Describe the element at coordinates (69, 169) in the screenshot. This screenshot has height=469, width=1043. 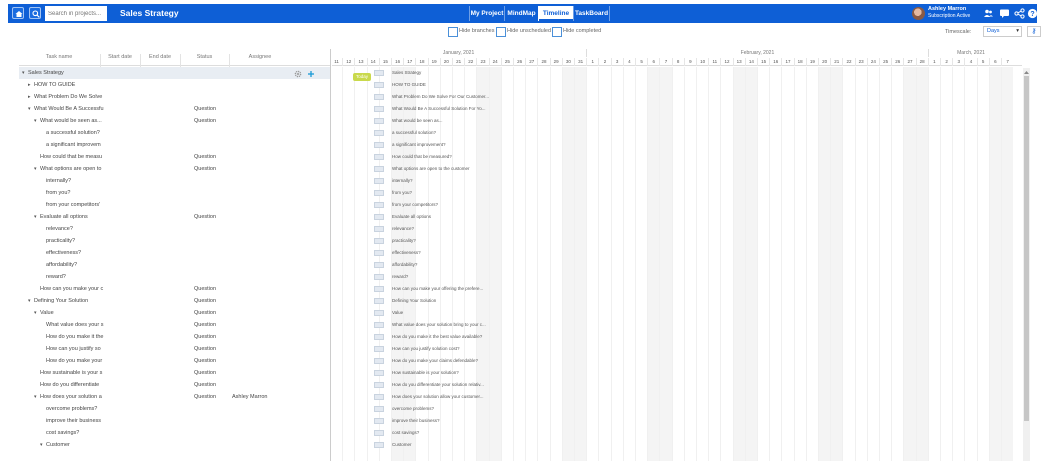
I see `task-name-cell: ▾ What options are open to` at that location.